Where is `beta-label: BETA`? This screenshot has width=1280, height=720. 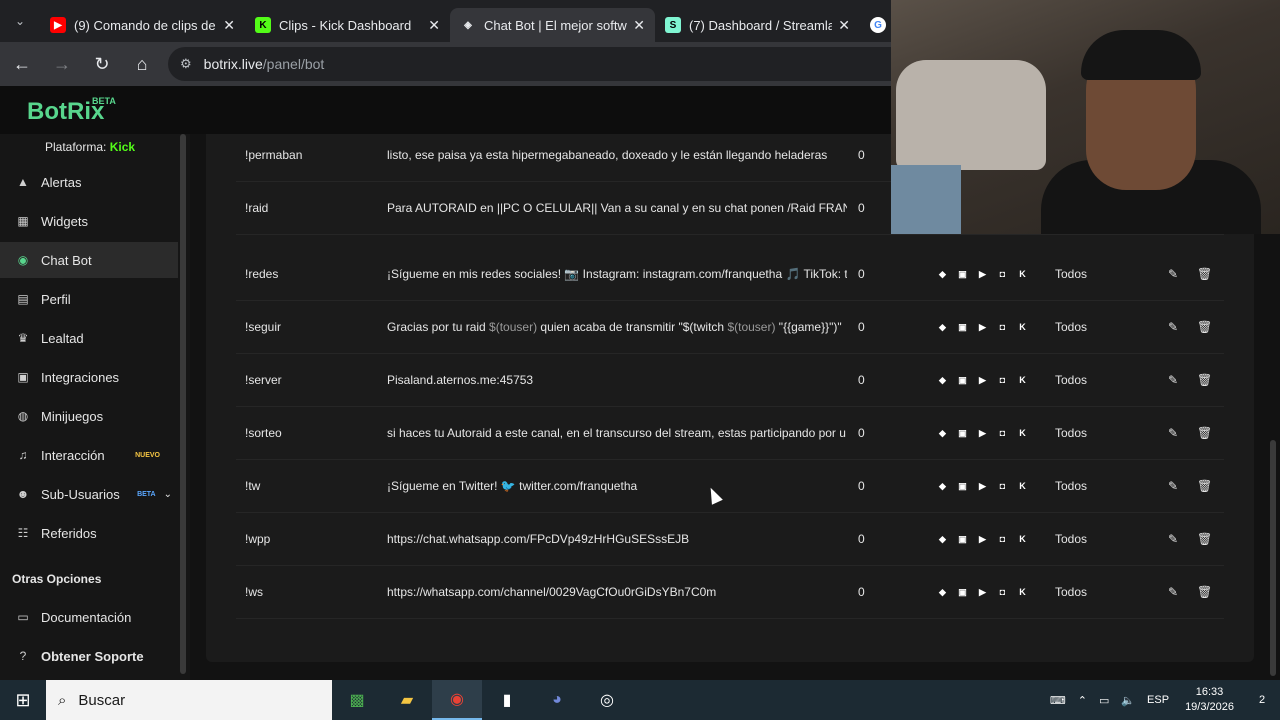 beta-label: BETA is located at coordinates (104, 101).